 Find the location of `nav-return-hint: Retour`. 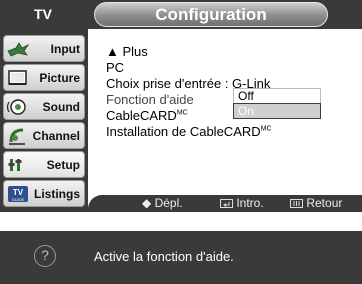

nav-return-hint: Retour is located at coordinates (316, 203).